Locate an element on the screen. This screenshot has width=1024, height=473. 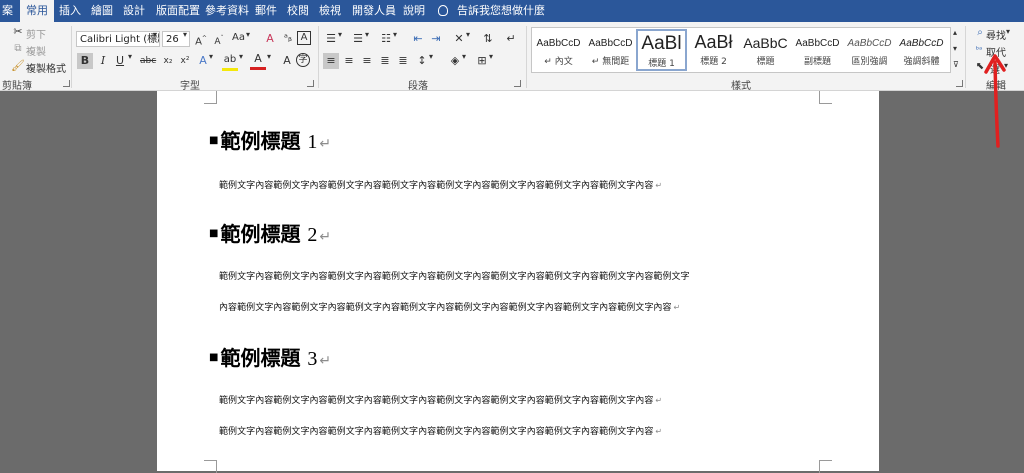
style-heading-1: AaBl 標題 1 is located at coordinates (661, 50).